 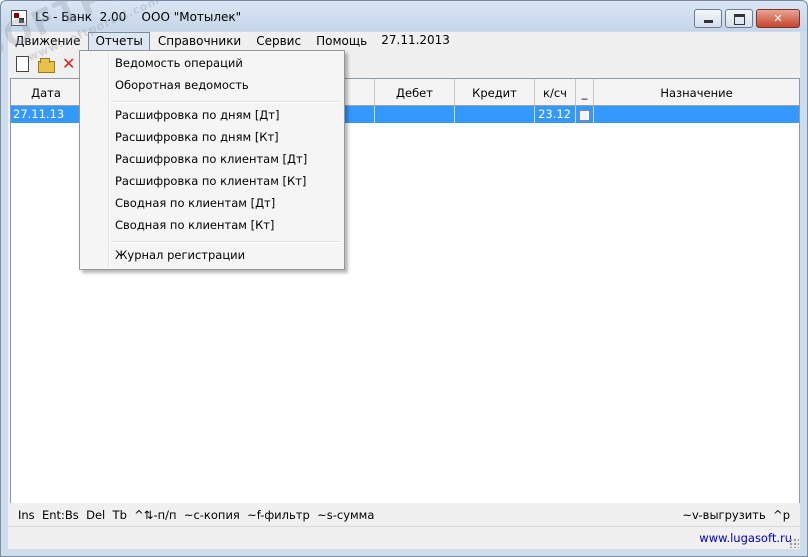 I want to click on open-folder-icon, so click(x=46, y=64).